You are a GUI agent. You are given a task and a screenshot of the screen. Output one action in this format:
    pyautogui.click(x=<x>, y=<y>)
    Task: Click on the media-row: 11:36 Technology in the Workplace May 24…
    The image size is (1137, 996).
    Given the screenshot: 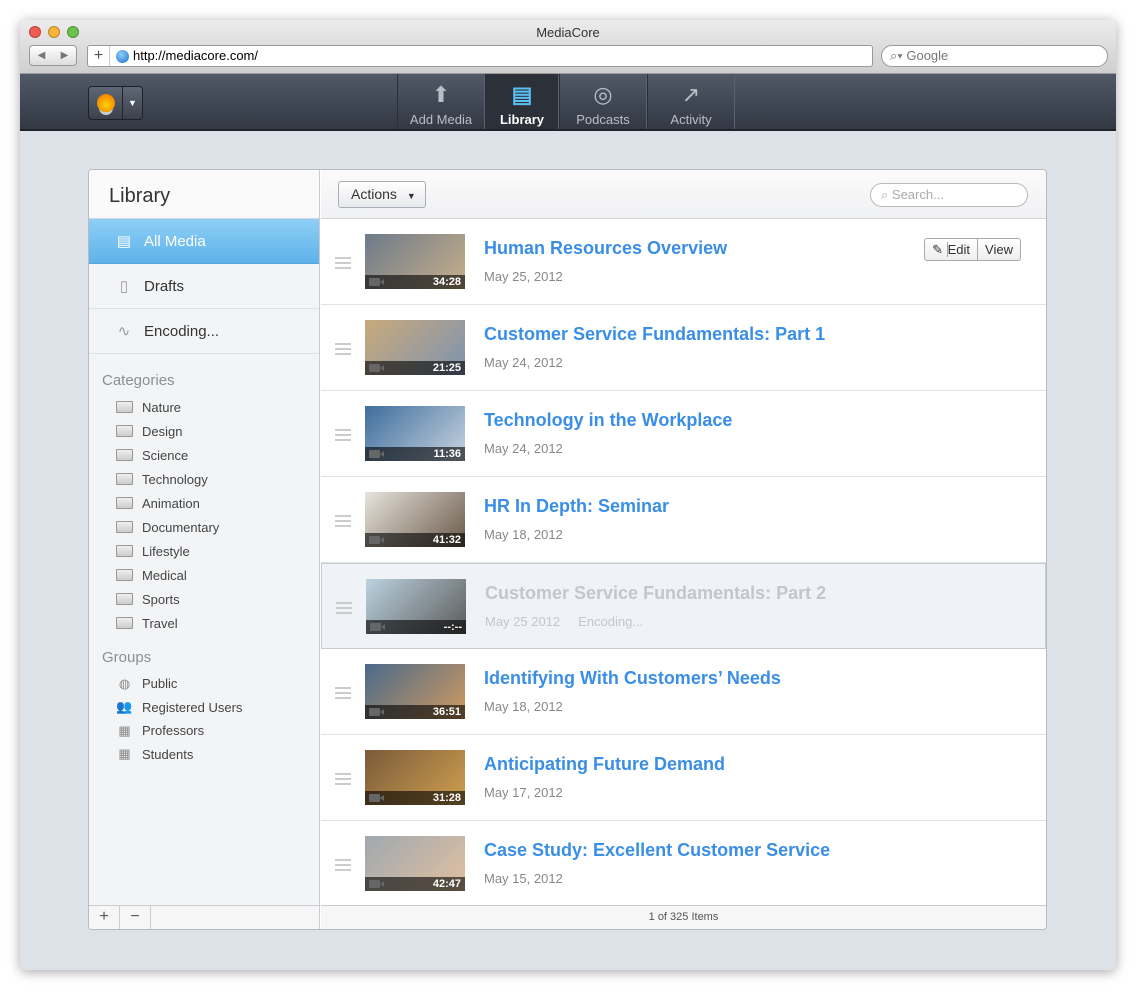 What is the action you would take?
    pyautogui.click(x=683, y=434)
    